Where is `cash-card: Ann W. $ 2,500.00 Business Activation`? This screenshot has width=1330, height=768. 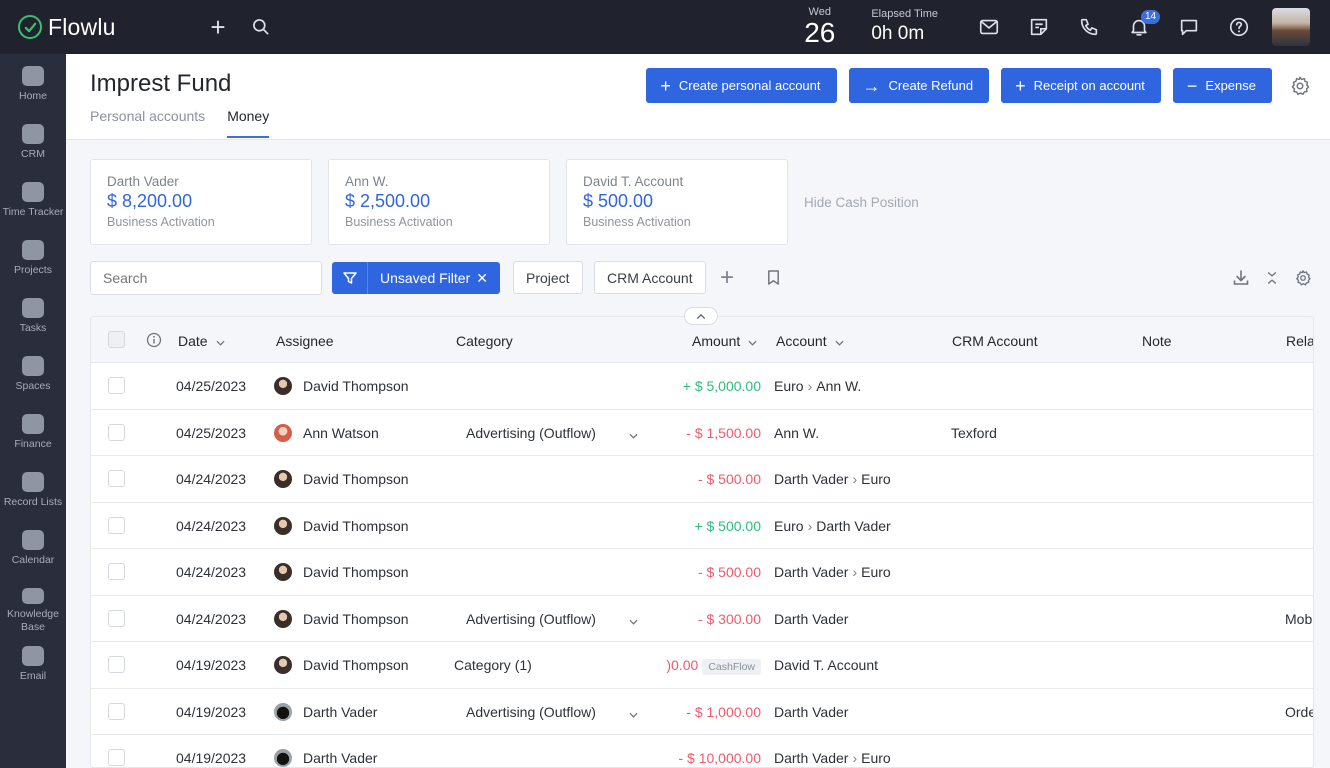
cash-card: Ann W. $ 2,500.00 Business Activation is located at coordinates (439, 202).